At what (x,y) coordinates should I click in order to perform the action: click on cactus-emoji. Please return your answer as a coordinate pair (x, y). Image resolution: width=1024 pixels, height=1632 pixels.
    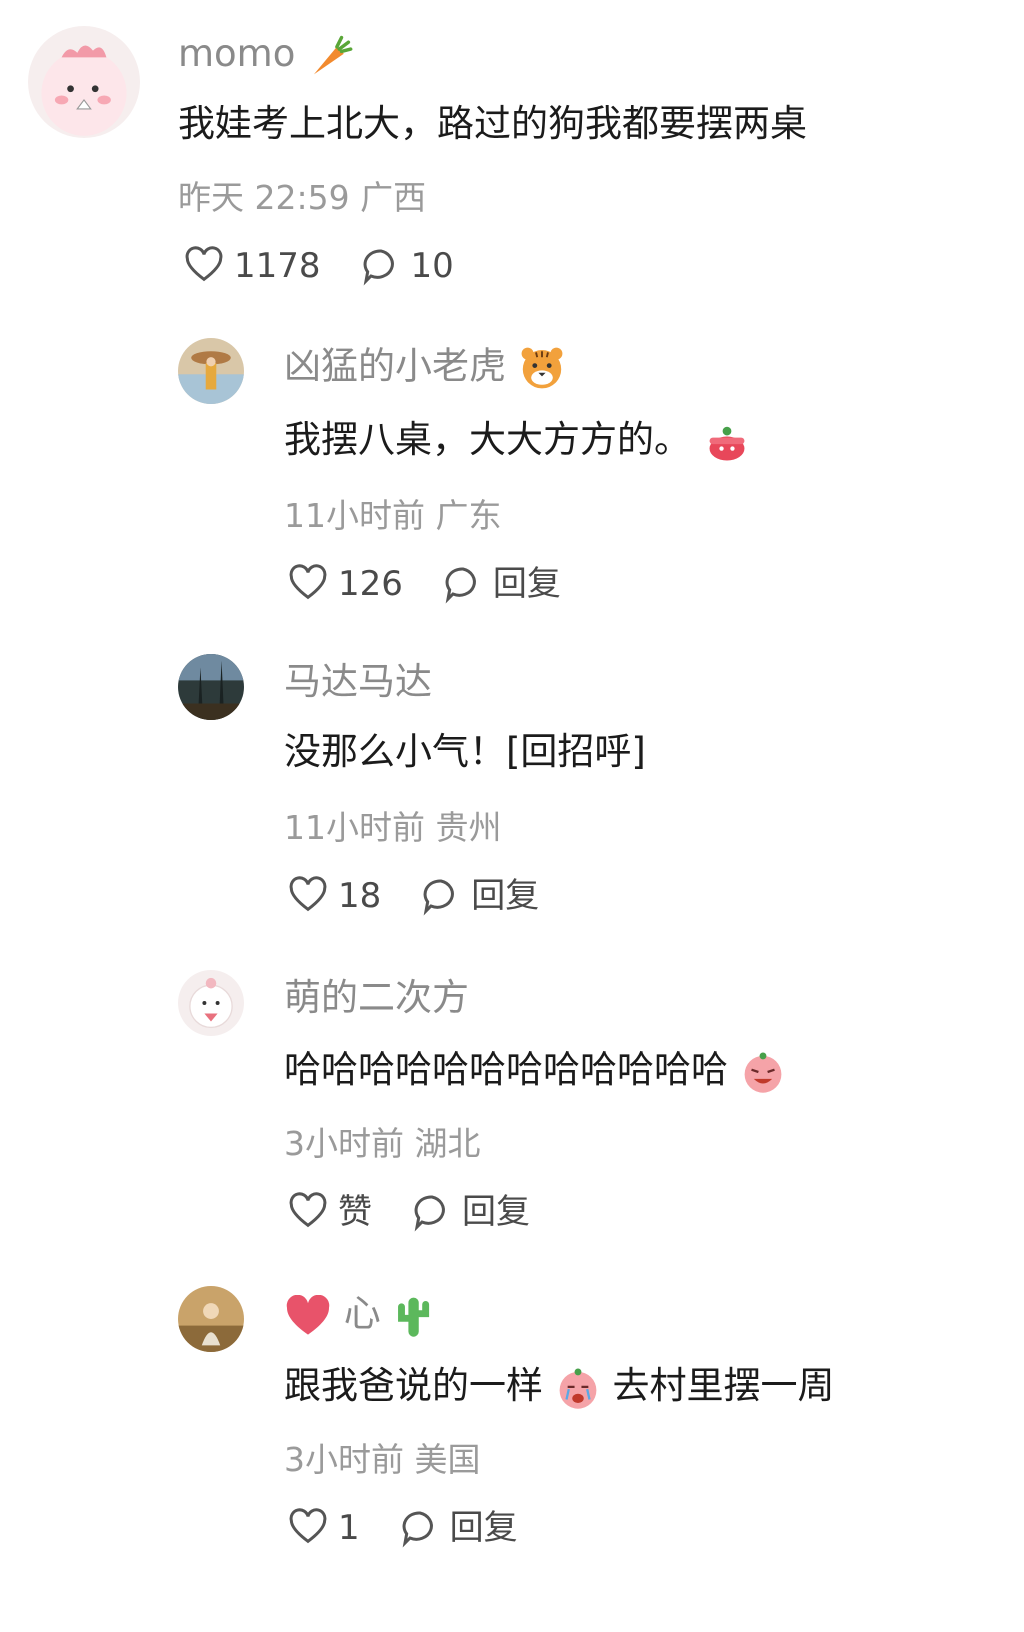
    Looking at the image, I should click on (413, 1316).